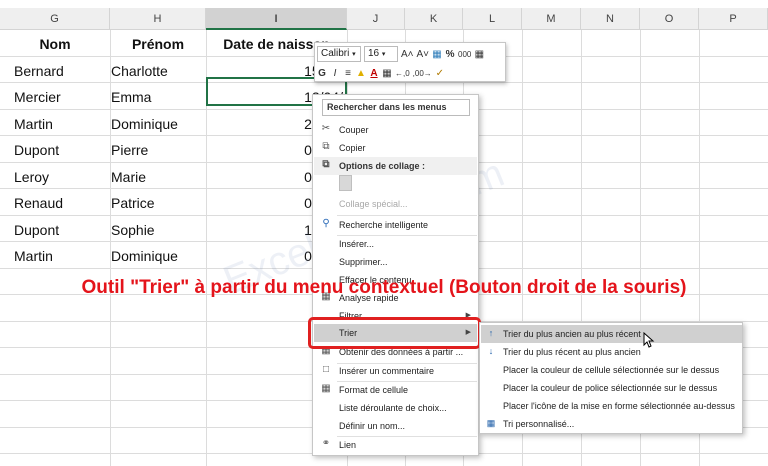 This screenshot has height=466, width=768. Describe the element at coordinates (402, 73) in the screenshot. I see `increase-decimal-button: ←,0` at that location.